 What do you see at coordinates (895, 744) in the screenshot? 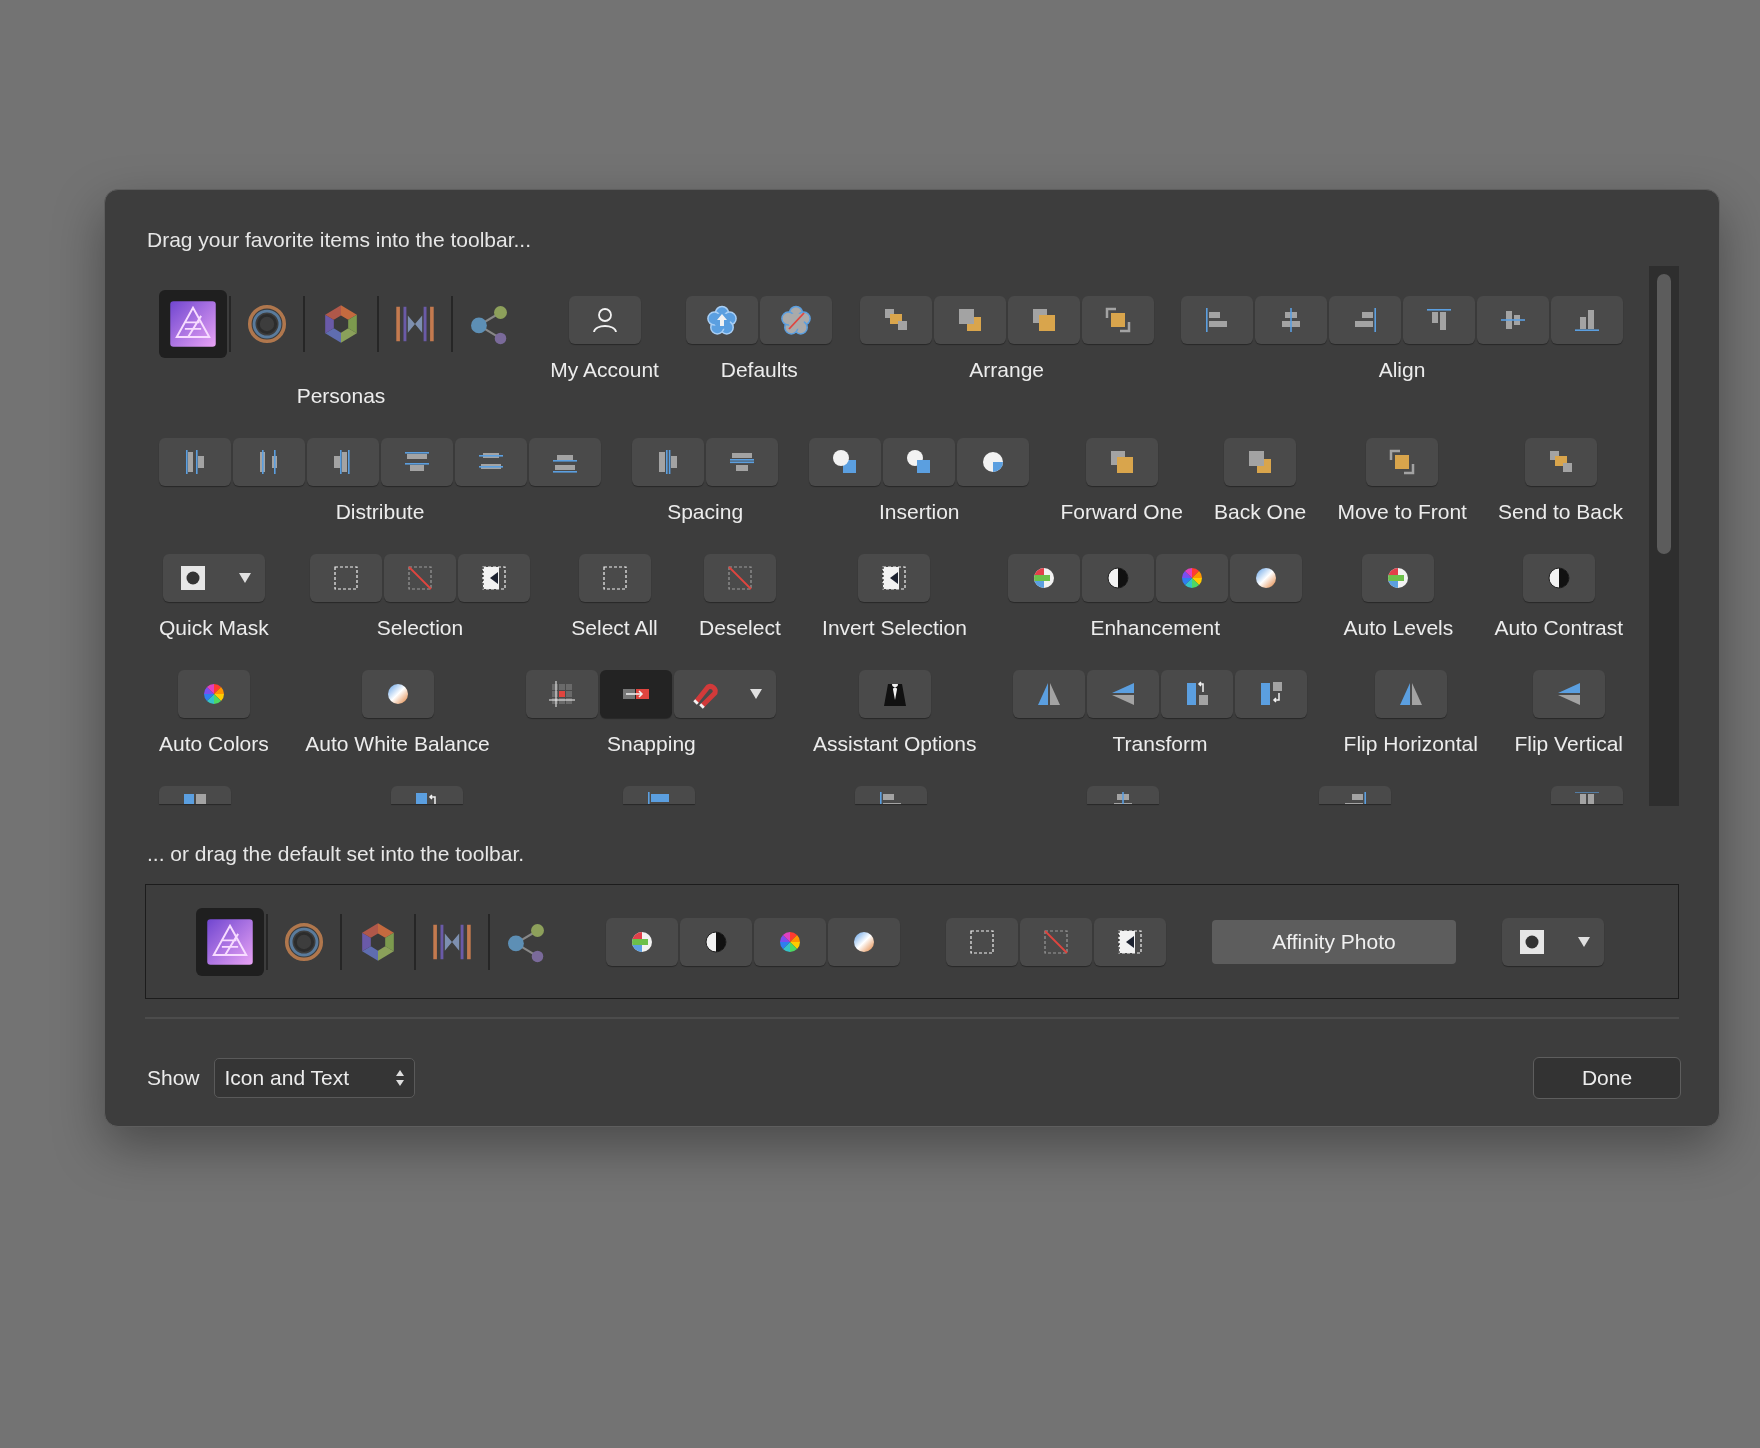
I see `group-label: Assistant Options` at bounding box center [895, 744].